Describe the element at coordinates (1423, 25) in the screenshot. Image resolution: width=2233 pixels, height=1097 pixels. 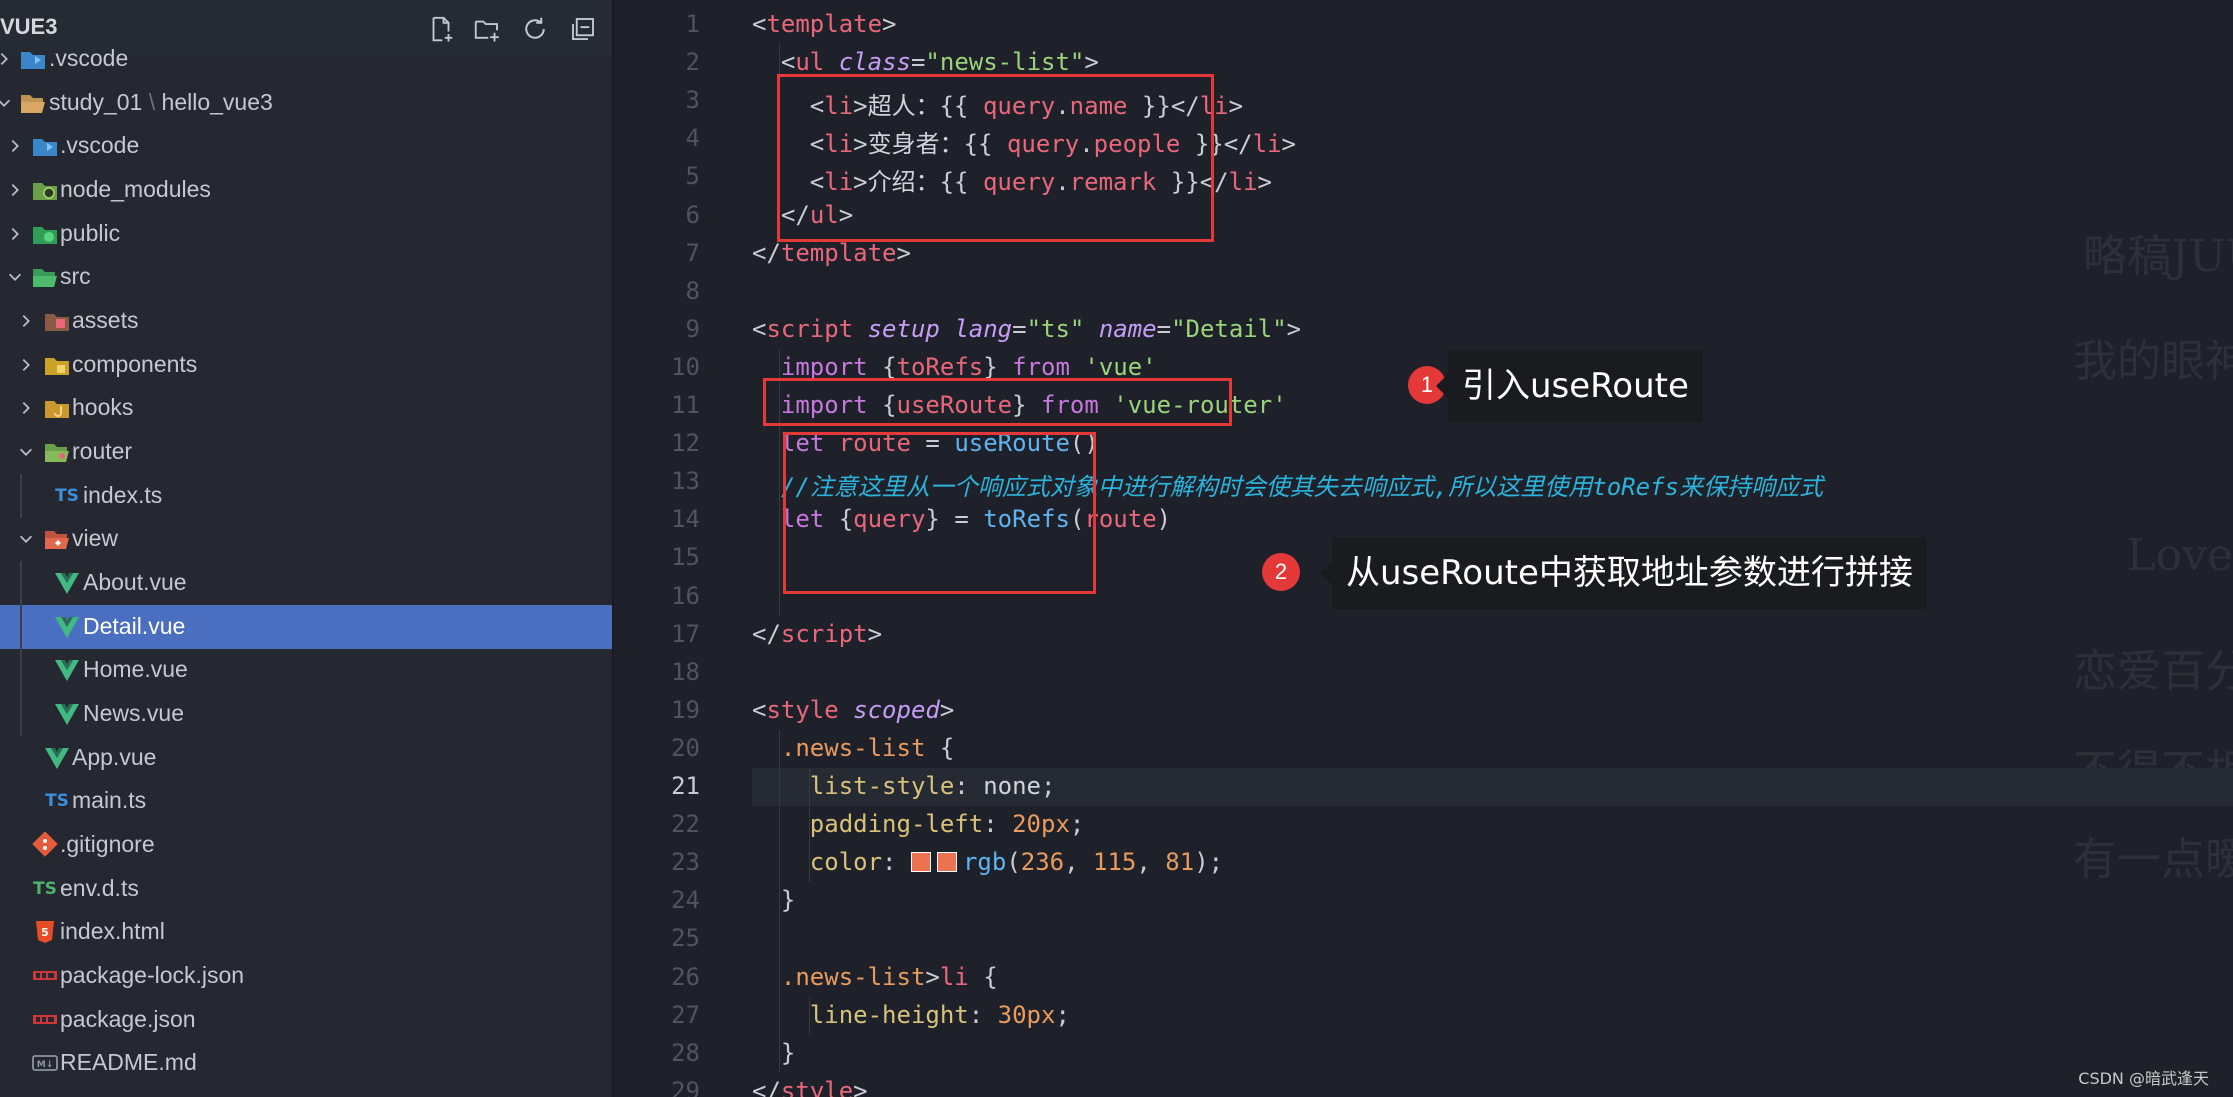
I see `code-line: 1 <template>` at that location.